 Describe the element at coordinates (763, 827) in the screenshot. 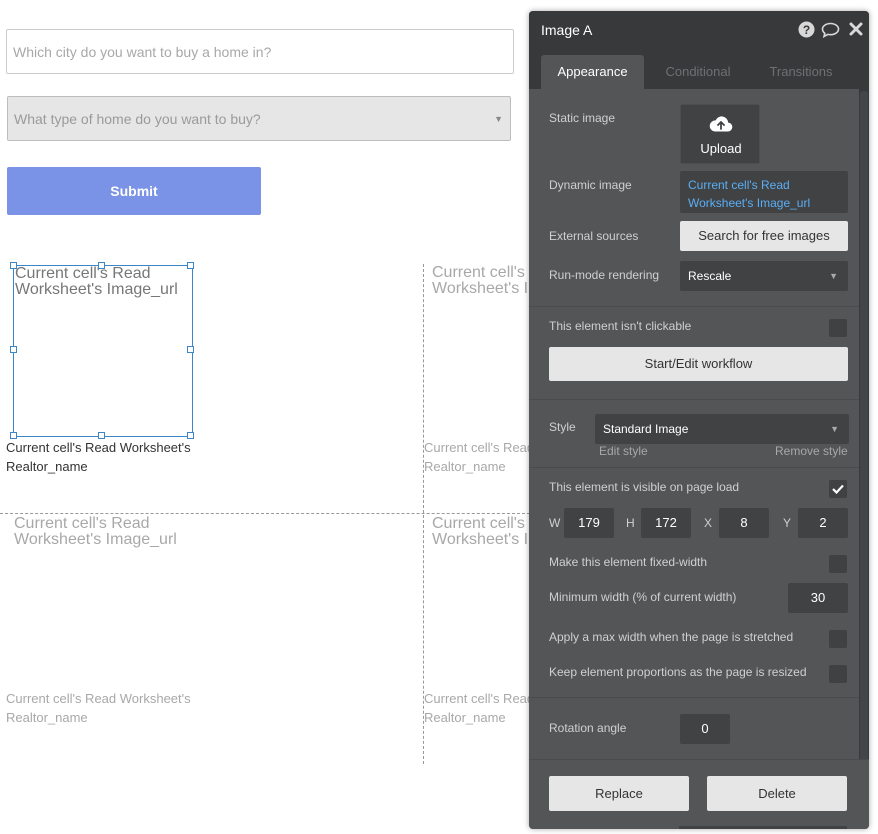

I see `footer-overflow-strip` at that location.